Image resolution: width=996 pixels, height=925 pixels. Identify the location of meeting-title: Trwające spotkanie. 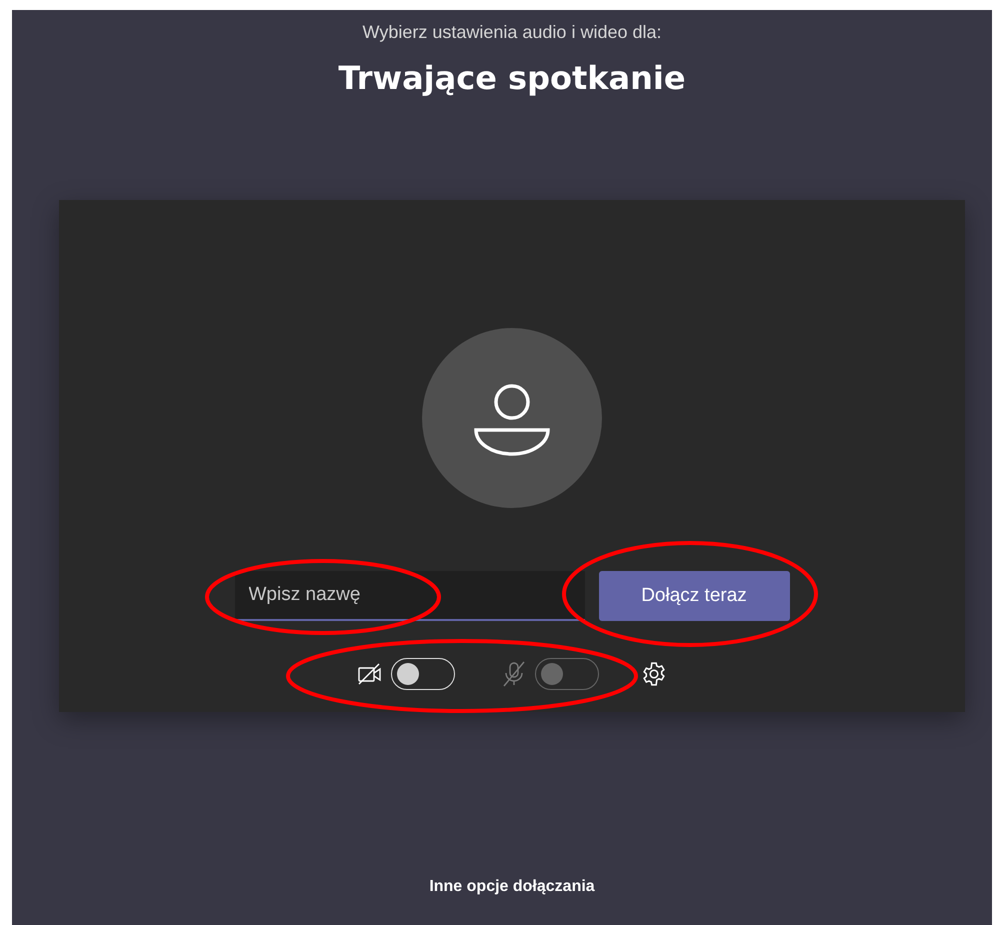
(512, 78).